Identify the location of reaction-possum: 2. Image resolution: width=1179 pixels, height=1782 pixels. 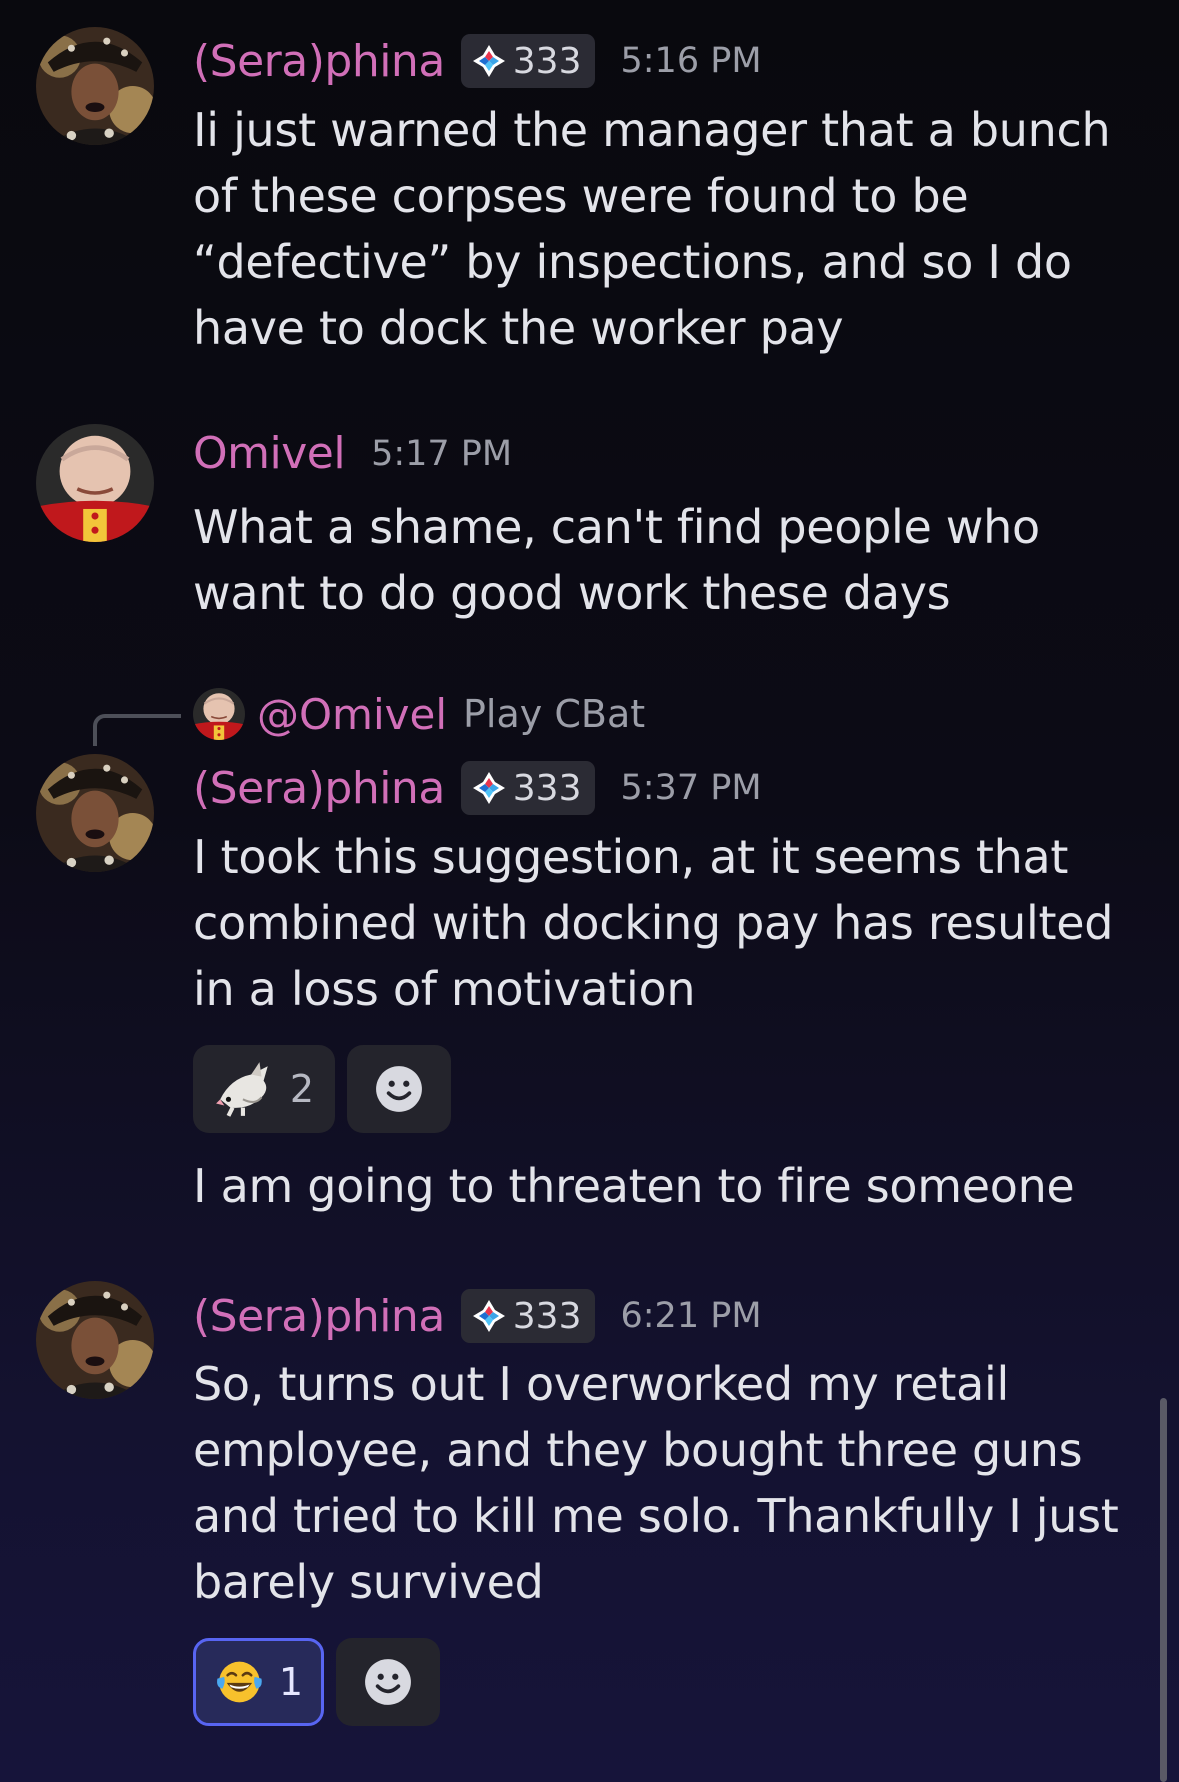
(264, 1089).